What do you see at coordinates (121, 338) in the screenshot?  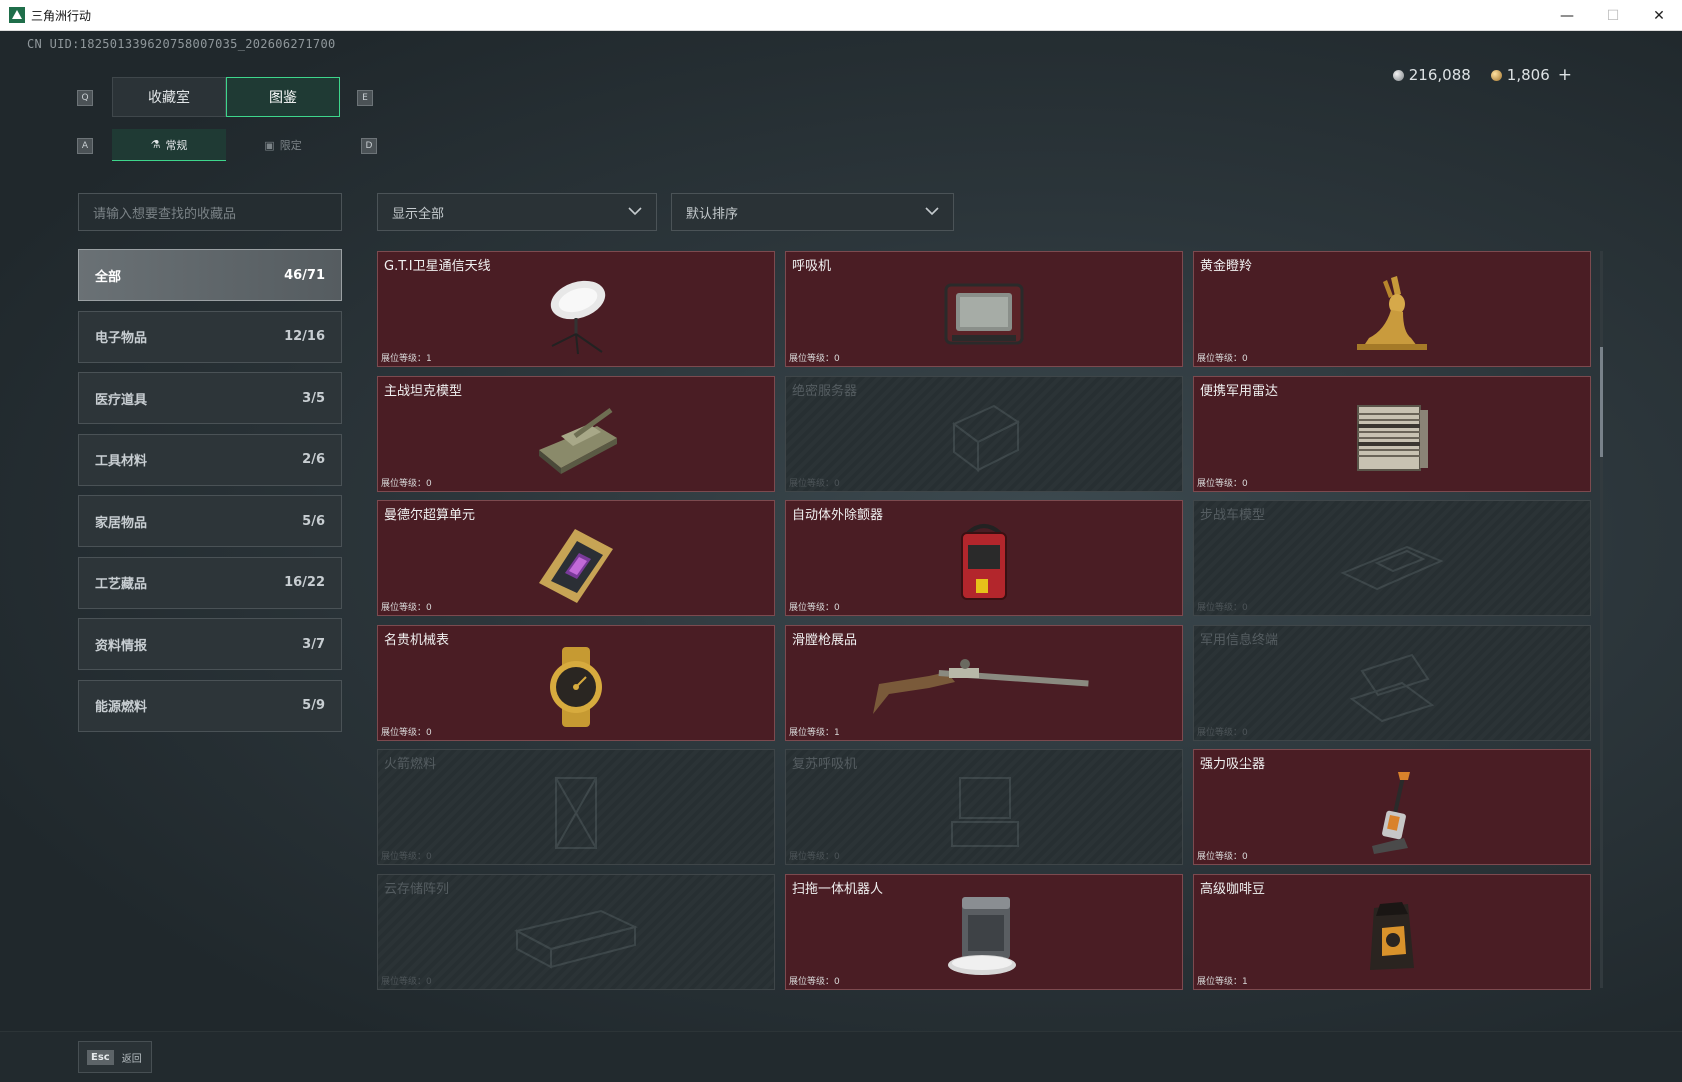 I see `category-label: 电子物品` at bounding box center [121, 338].